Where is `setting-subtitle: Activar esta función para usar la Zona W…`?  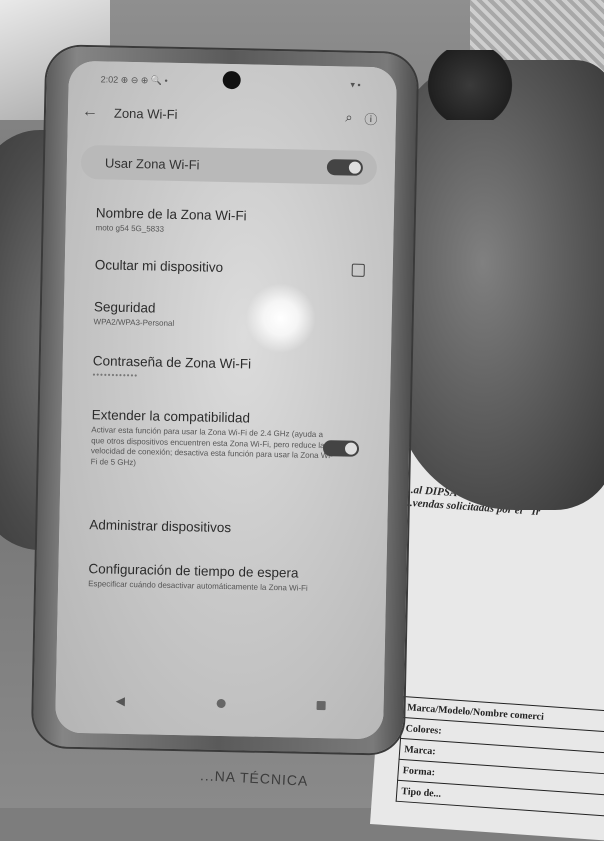 setting-subtitle: Activar esta función para usar la Zona W… is located at coordinates (211, 446).